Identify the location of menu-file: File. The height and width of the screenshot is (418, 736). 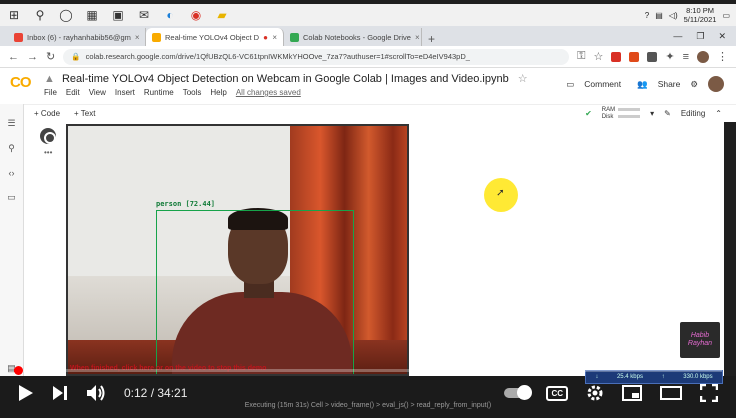
(50, 92).